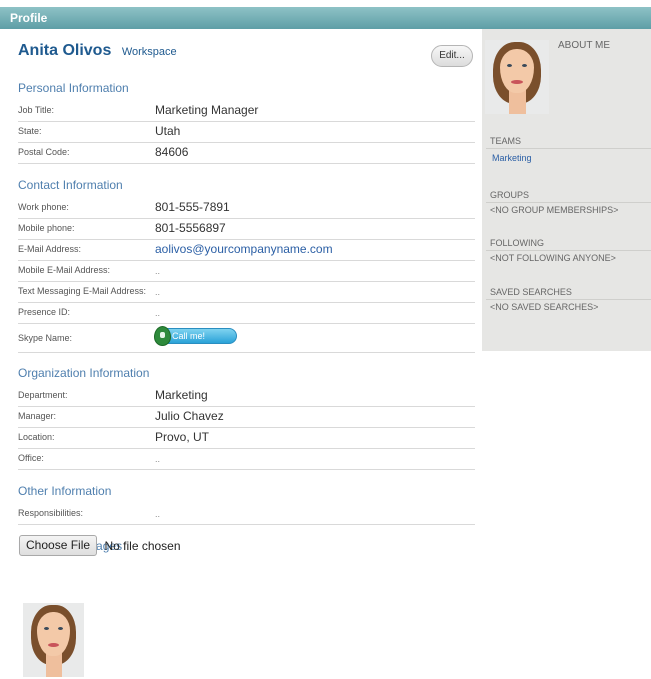 This screenshot has width=651, height=679. I want to click on profile-photo, so click(517, 77).